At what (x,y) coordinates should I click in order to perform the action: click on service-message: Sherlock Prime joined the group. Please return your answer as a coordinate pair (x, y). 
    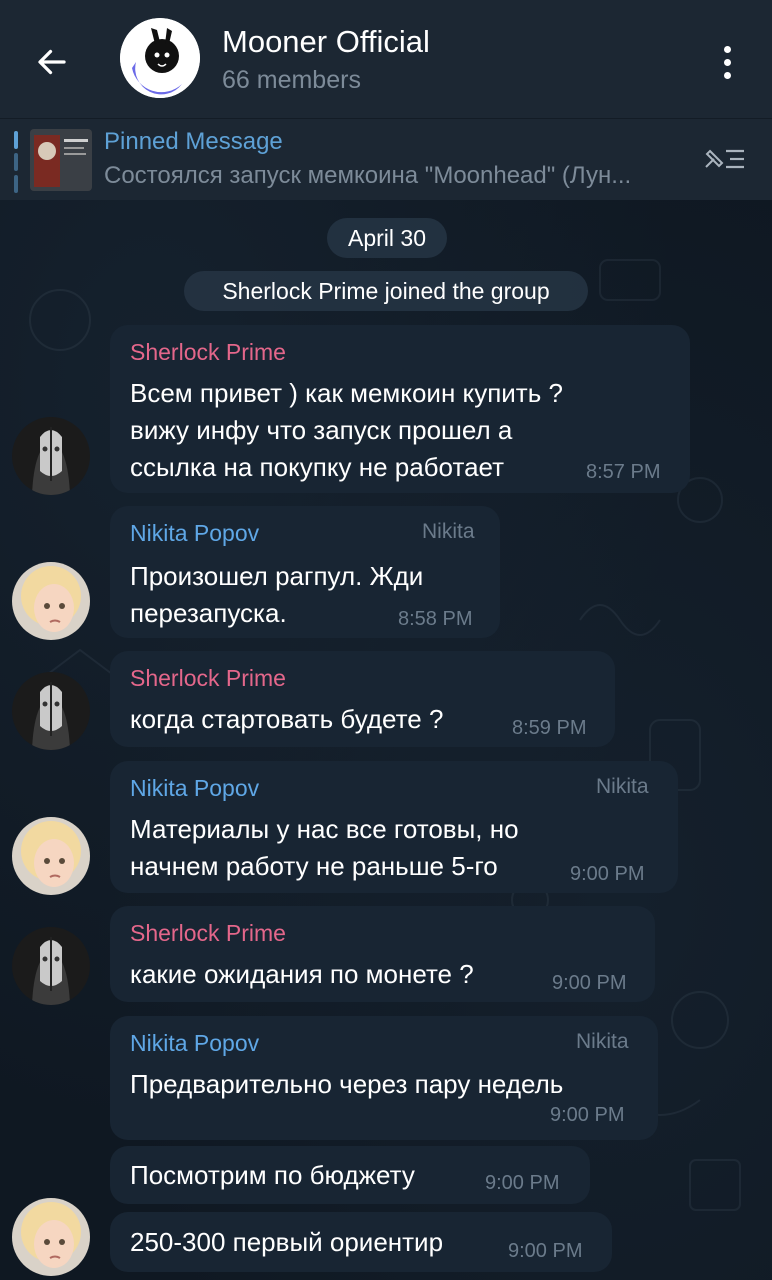
    Looking at the image, I should click on (386, 291).